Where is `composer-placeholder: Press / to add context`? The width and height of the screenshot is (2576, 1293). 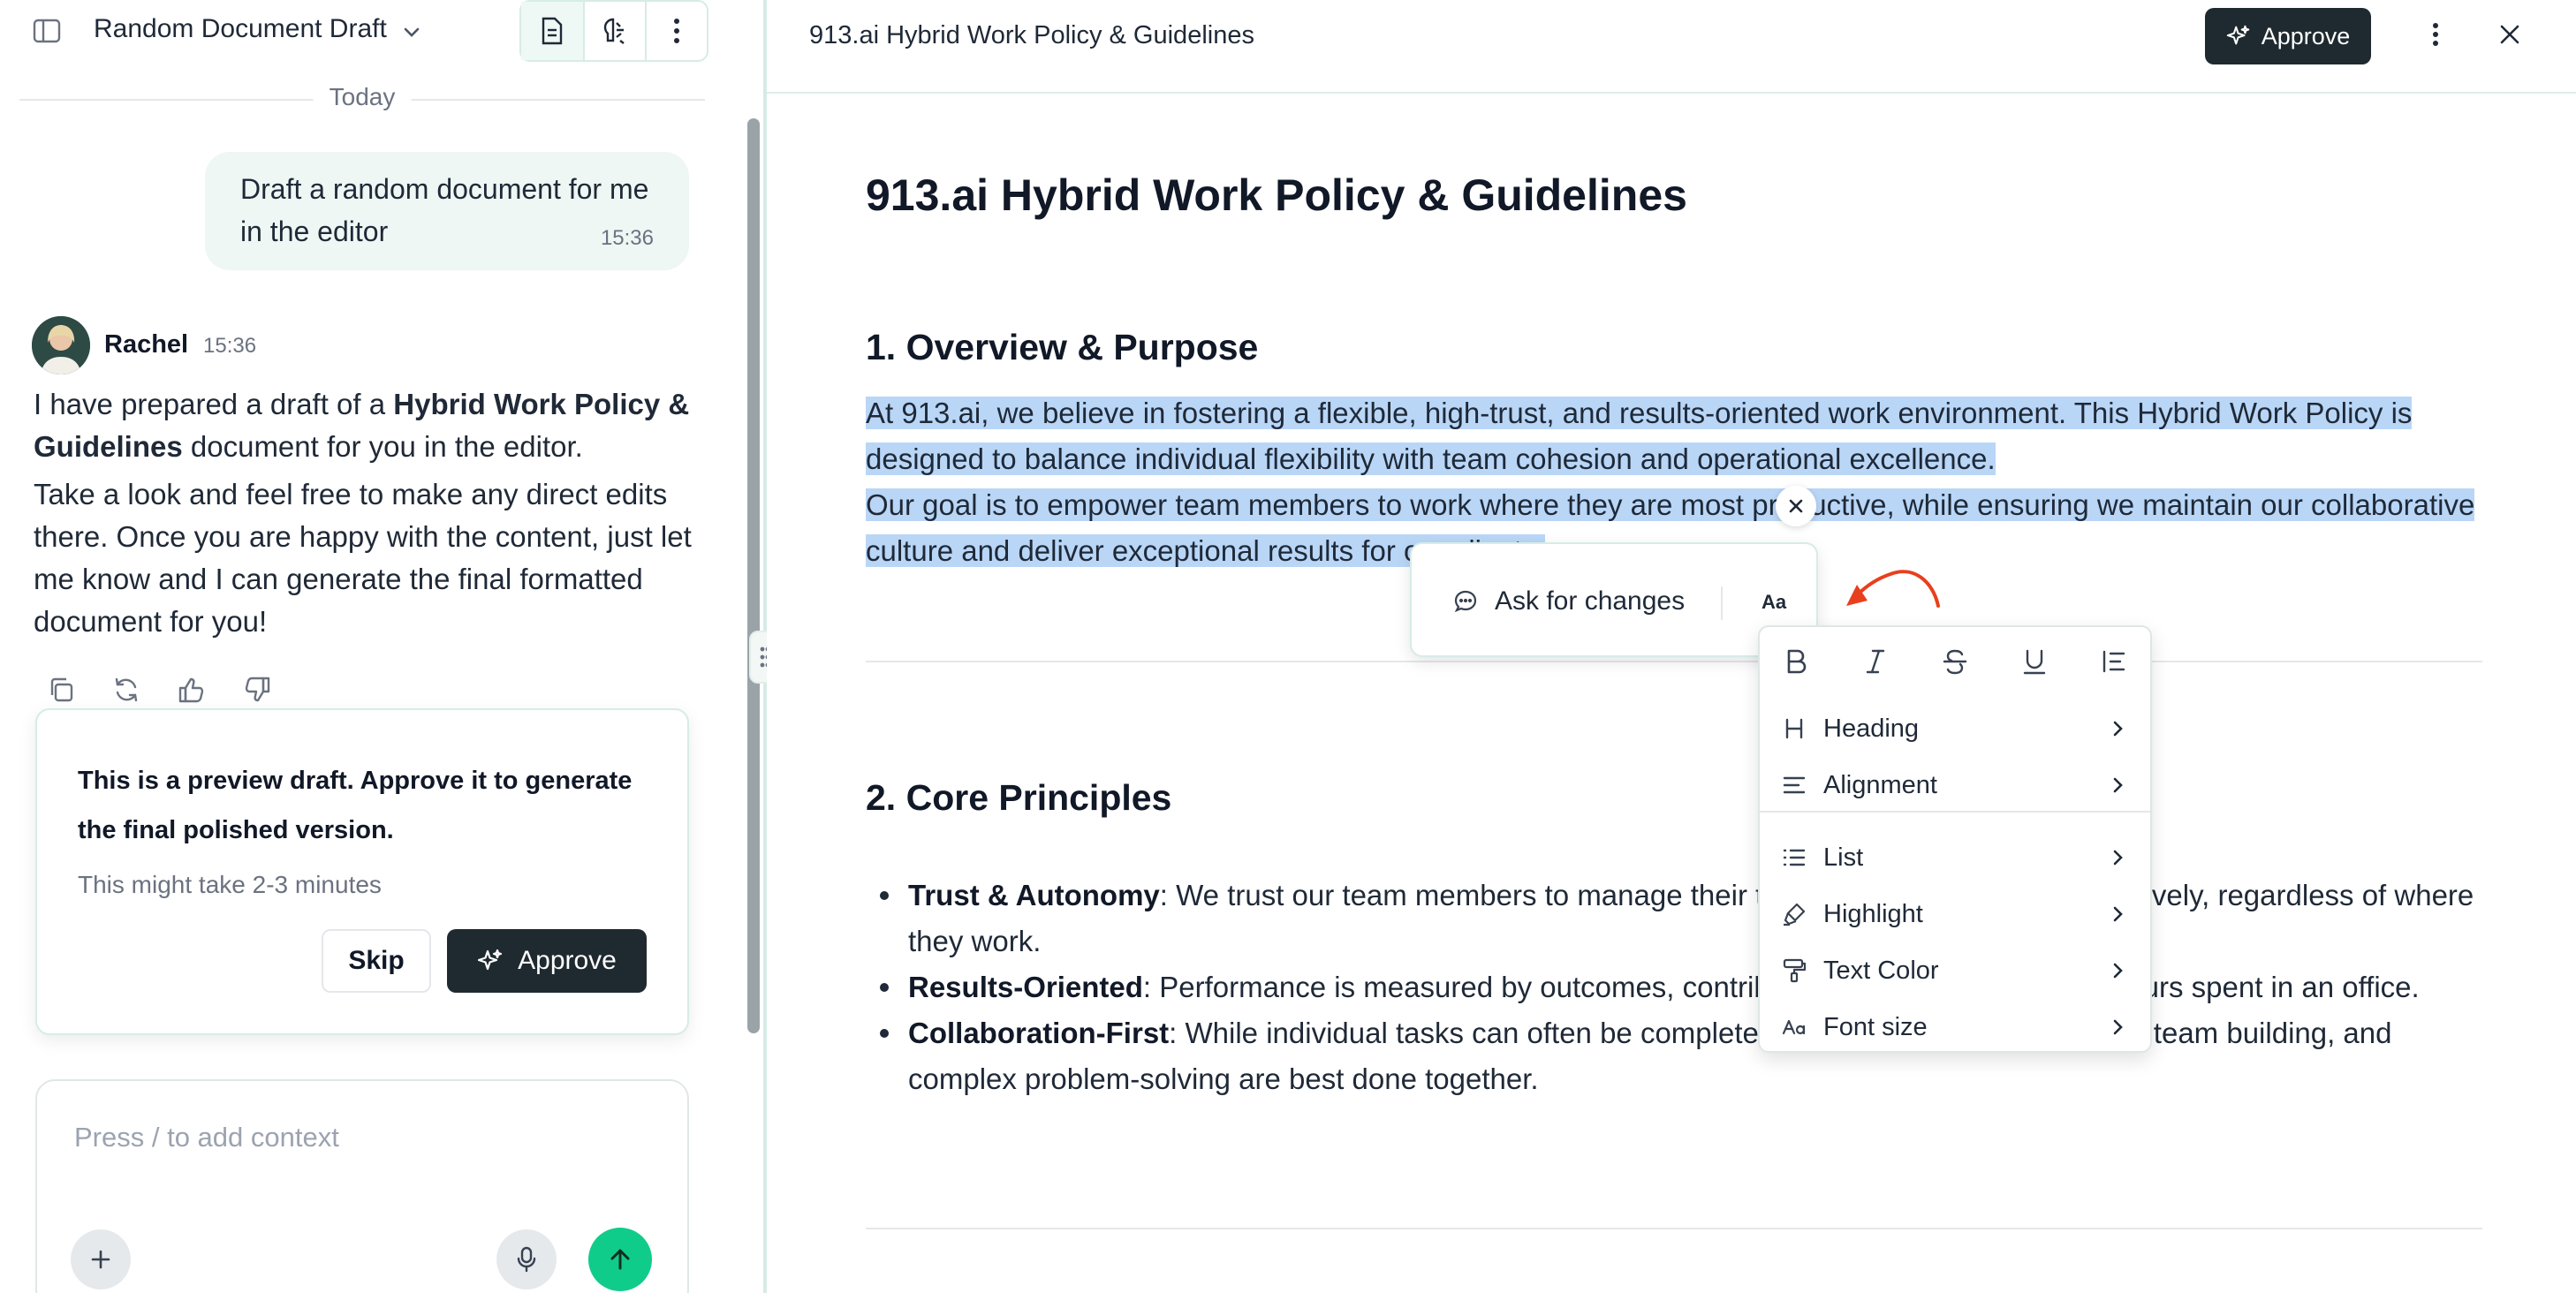 composer-placeholder: Press / to add context is located at coordinates (207, 1137).